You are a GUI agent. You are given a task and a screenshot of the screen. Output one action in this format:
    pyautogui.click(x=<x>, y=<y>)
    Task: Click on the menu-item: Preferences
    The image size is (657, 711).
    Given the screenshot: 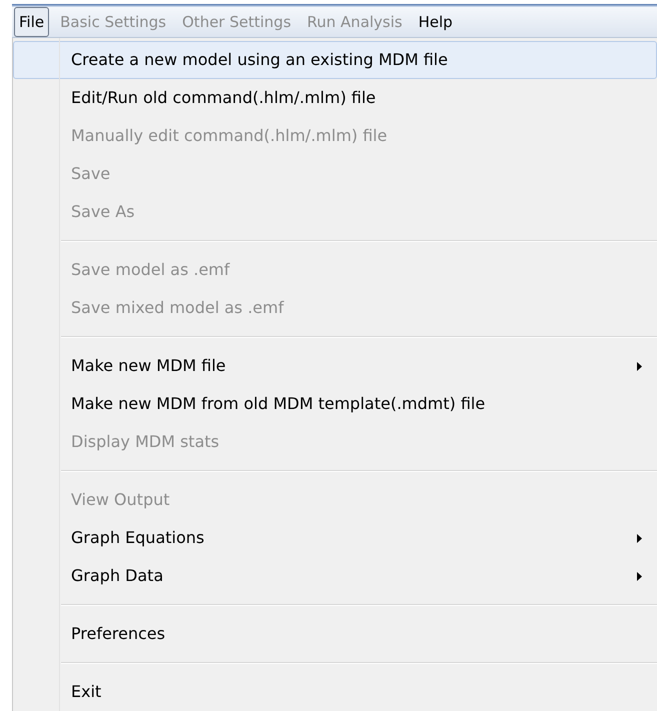 What is the action you would take?
    pyautogui.click(x=335, y=634)
    